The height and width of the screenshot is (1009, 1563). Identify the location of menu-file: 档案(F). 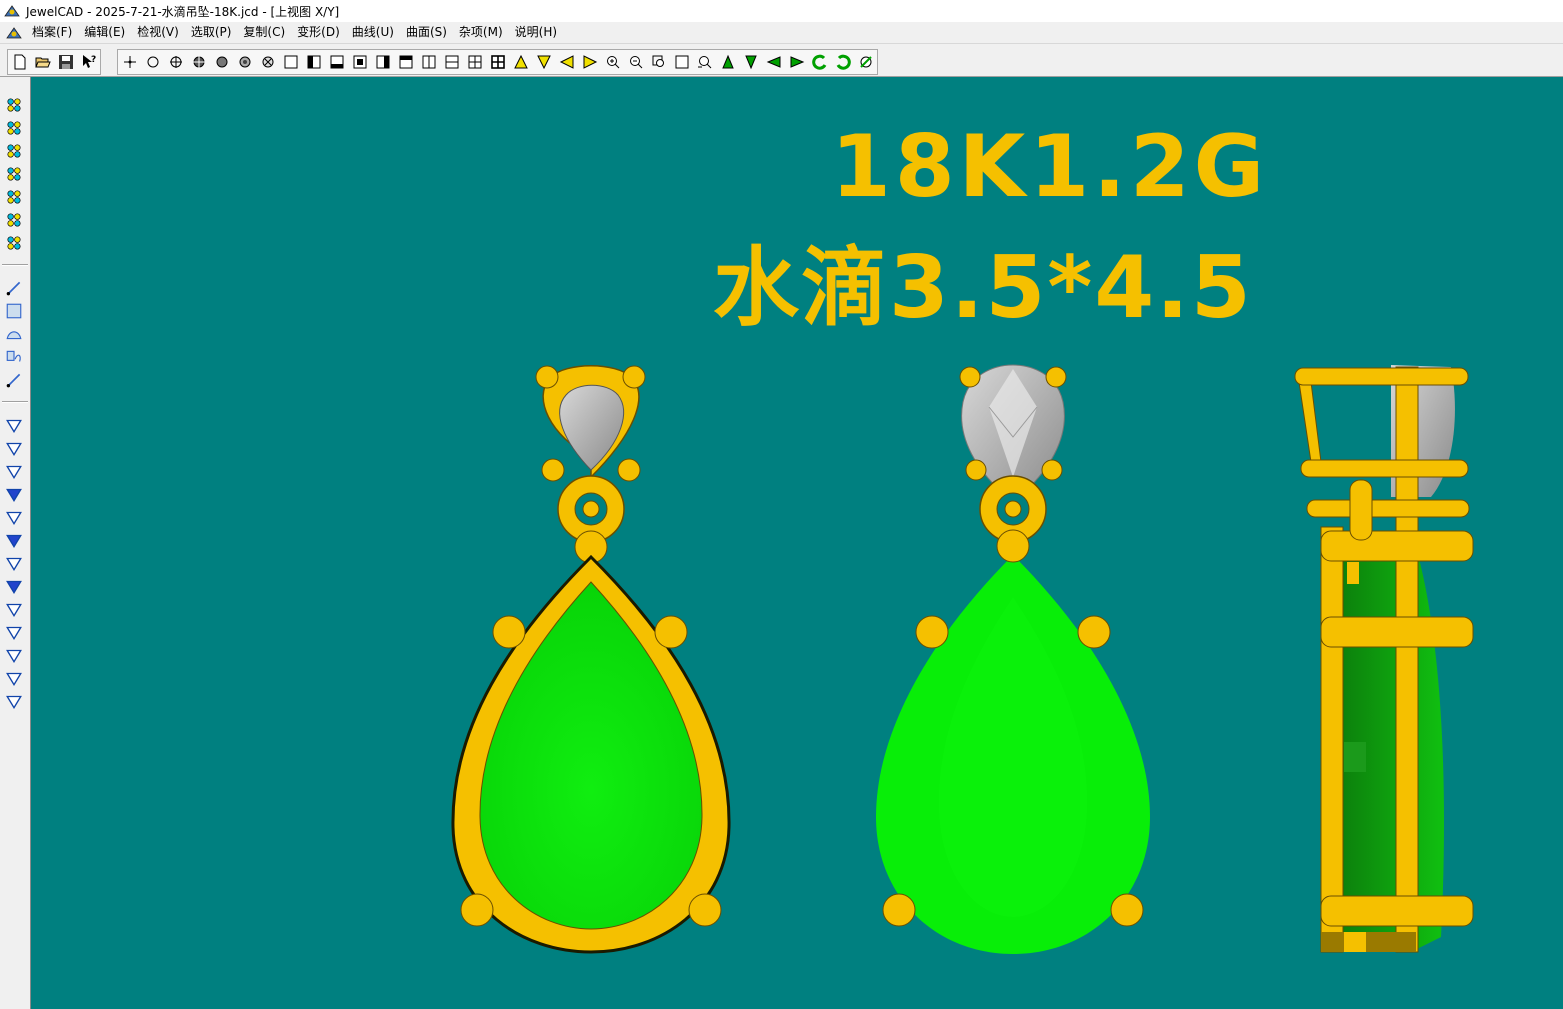
(52, 32).